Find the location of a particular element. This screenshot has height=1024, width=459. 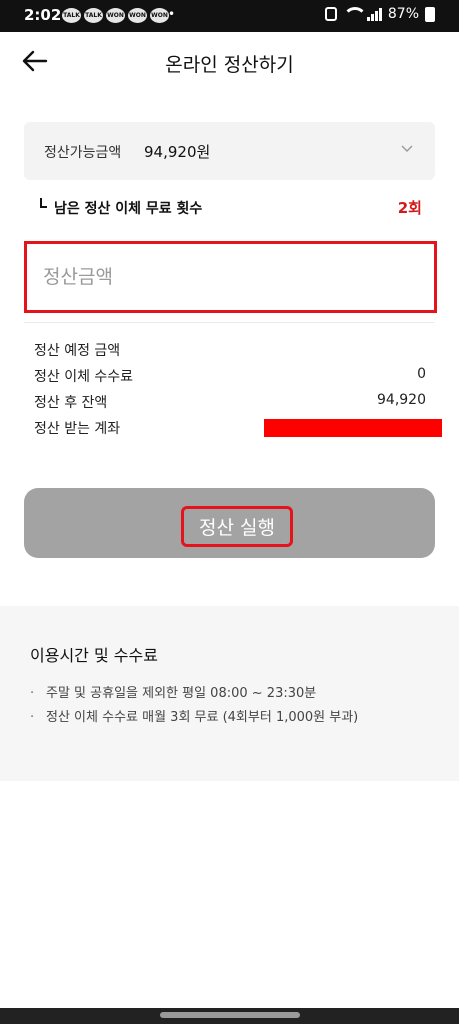

receiving-account-label: 정산 받는 계좌 is located at coordinates (77, 429).